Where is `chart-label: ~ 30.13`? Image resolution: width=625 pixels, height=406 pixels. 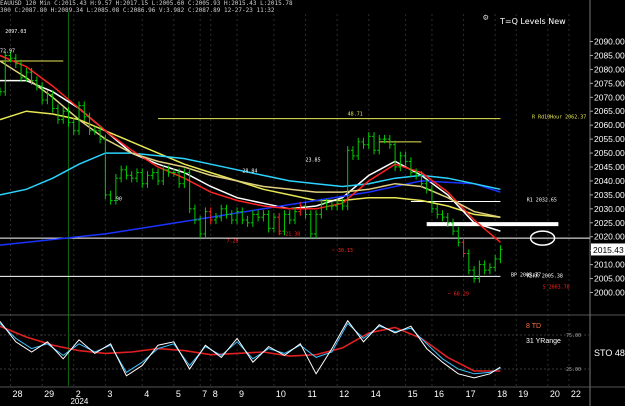 chart-label: ~ 30.13 is located at coordinates (342, 251).